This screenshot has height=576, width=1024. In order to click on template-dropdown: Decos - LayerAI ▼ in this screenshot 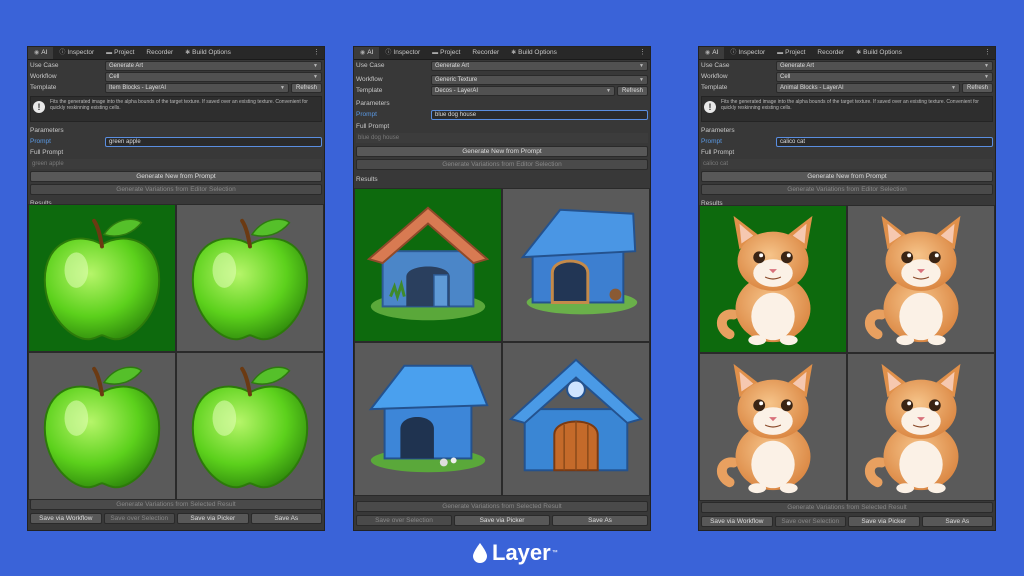, I will do `click(523, 90)`.